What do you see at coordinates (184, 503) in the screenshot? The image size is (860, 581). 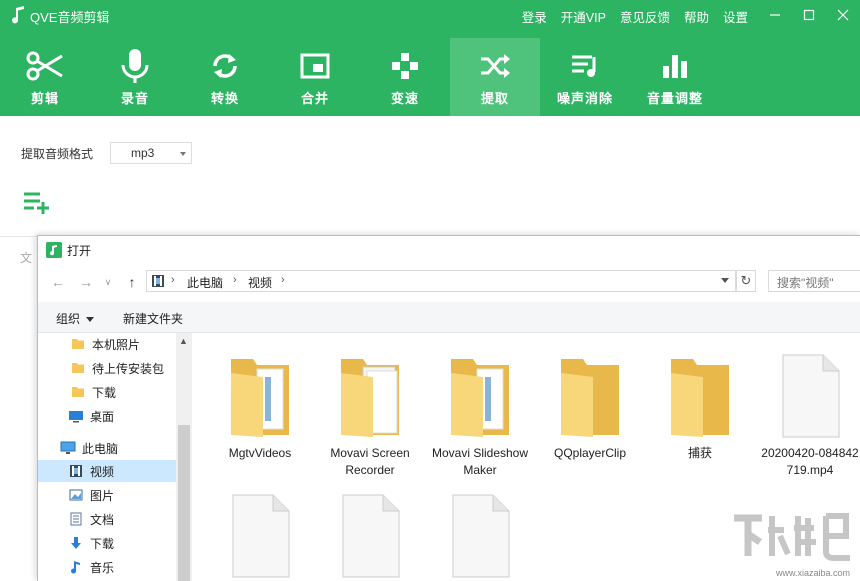 I see `scroll-thumb` at bounding box center [184, 503].